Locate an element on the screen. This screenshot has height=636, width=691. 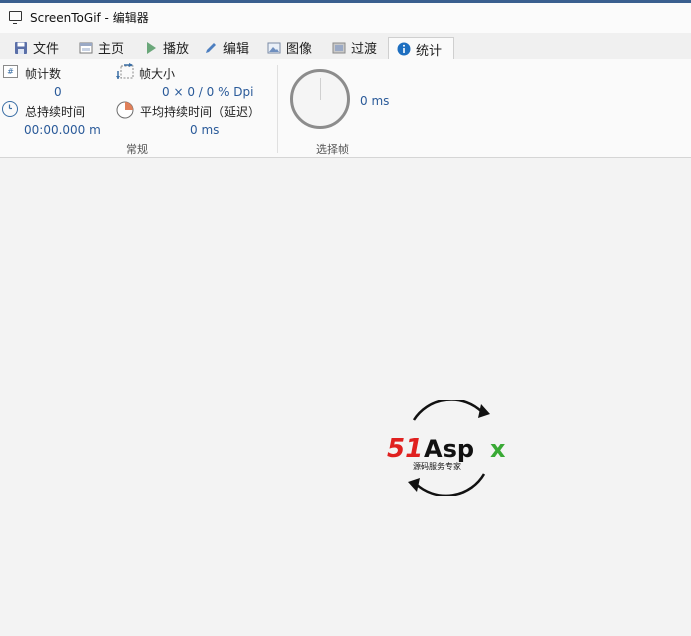
save-icon is located at coordinates (21, 47).